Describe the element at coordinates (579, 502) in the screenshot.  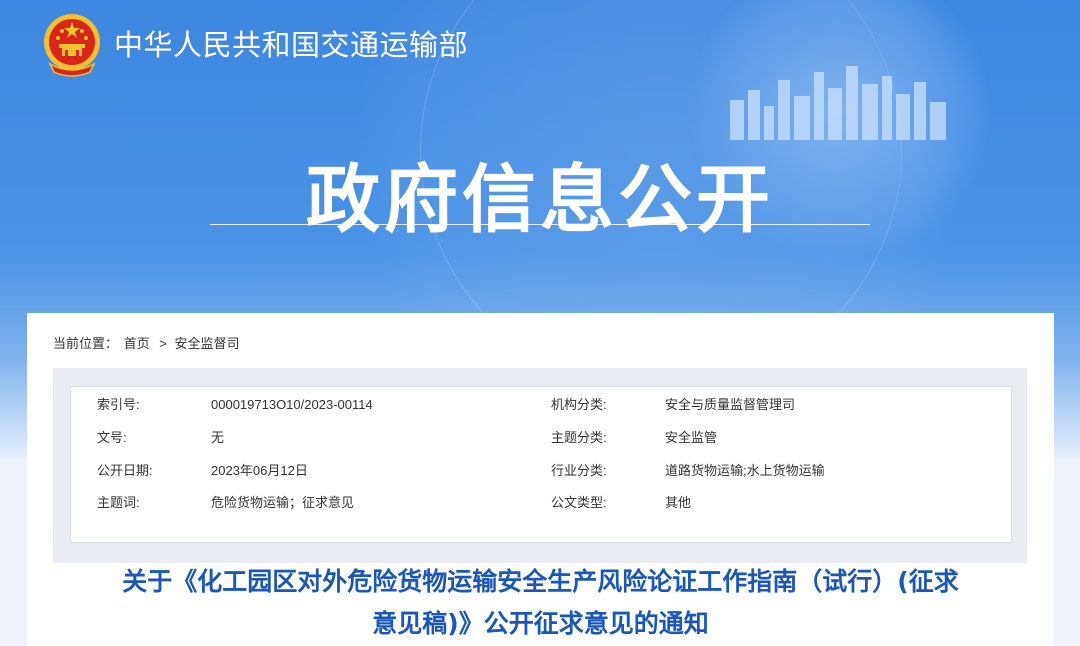
I see `info-label: 公文类型:` at that location.